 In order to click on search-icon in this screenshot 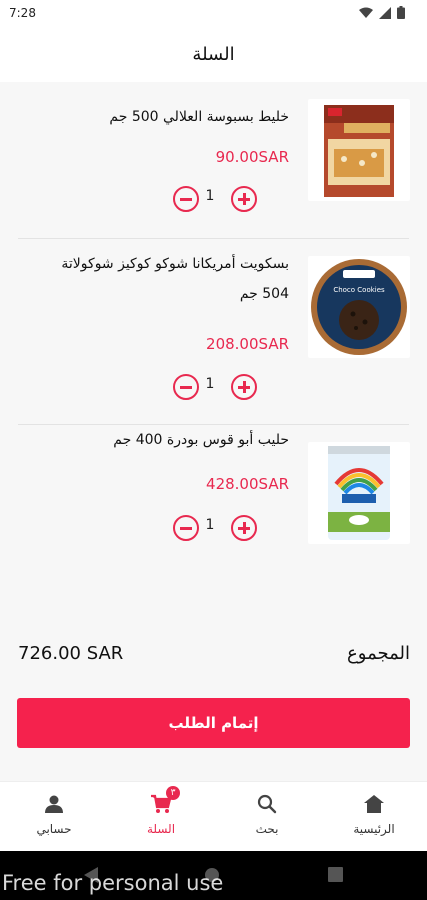, I will do `click(267, 804)`.